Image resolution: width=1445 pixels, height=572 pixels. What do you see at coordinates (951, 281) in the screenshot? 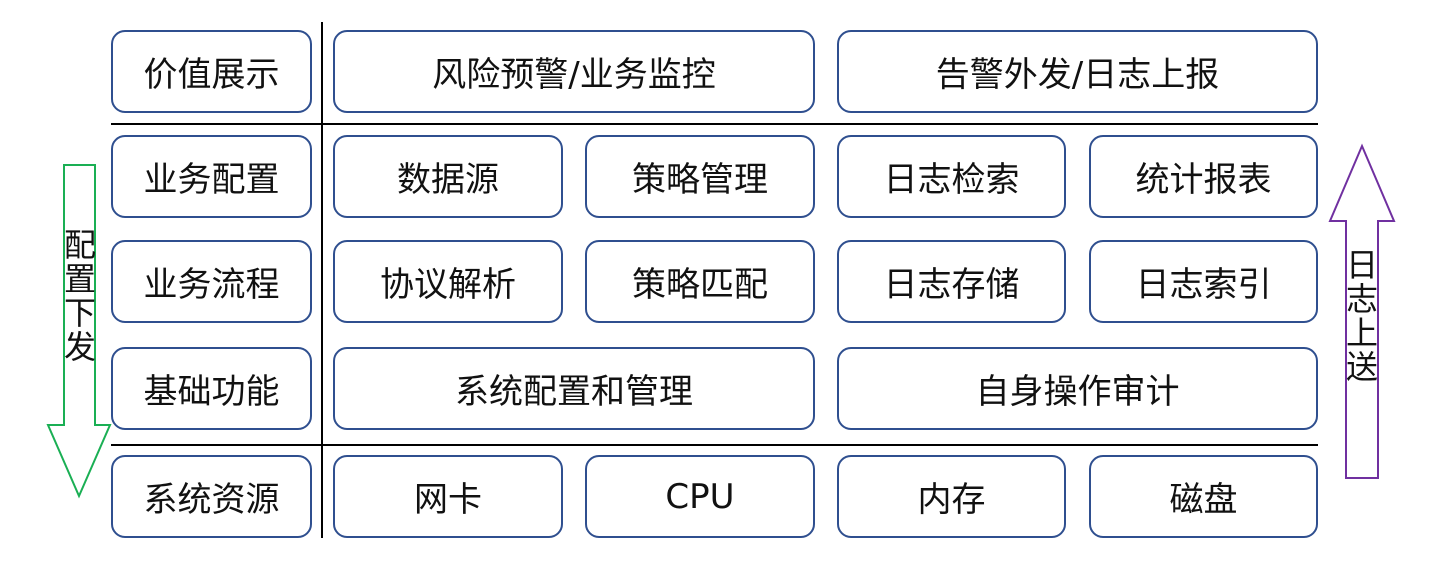
I see `box-log-storage: 日志存储` at bounding box center [951, 281].